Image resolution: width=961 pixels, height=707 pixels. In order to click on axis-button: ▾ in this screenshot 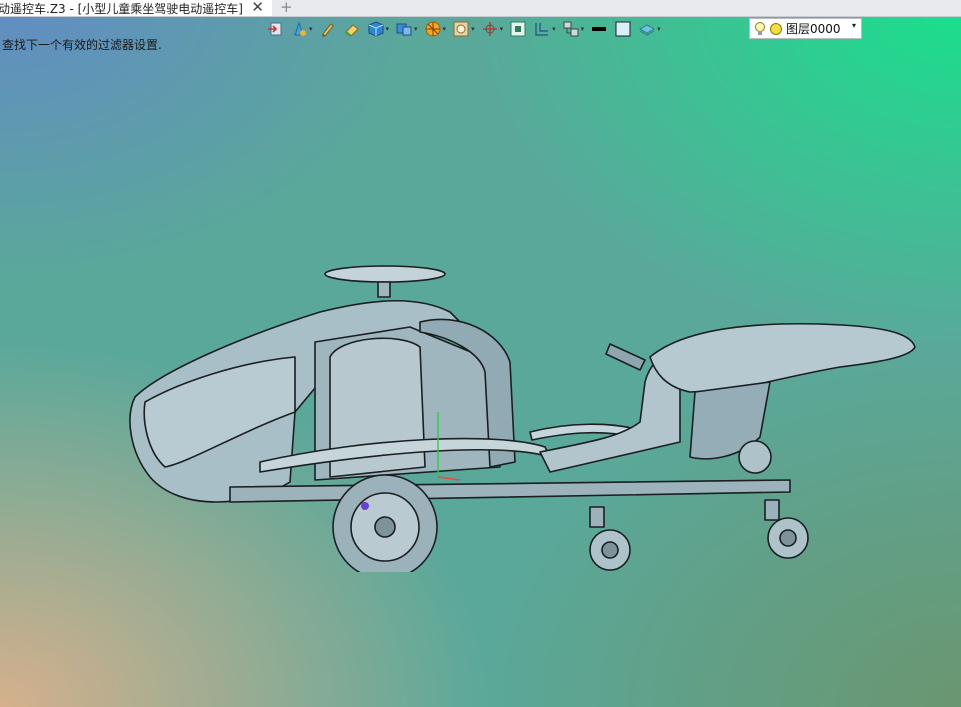, I will do `click(492, 29)`.